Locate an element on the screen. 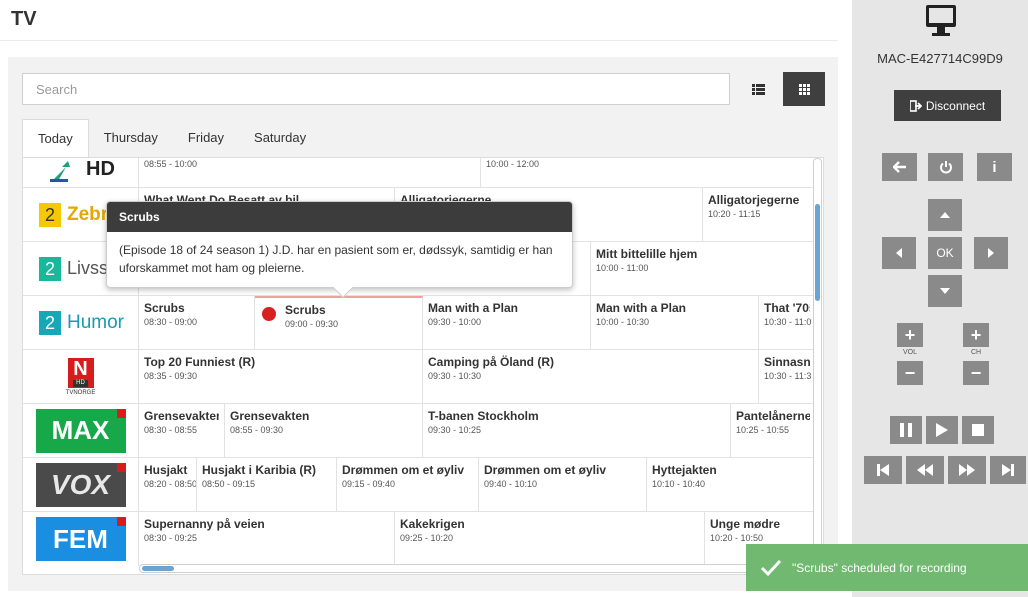 This screenshot has height=597, width=1028. program-cell: 10:00 - 12:00 is located at coordinates (648, 172).